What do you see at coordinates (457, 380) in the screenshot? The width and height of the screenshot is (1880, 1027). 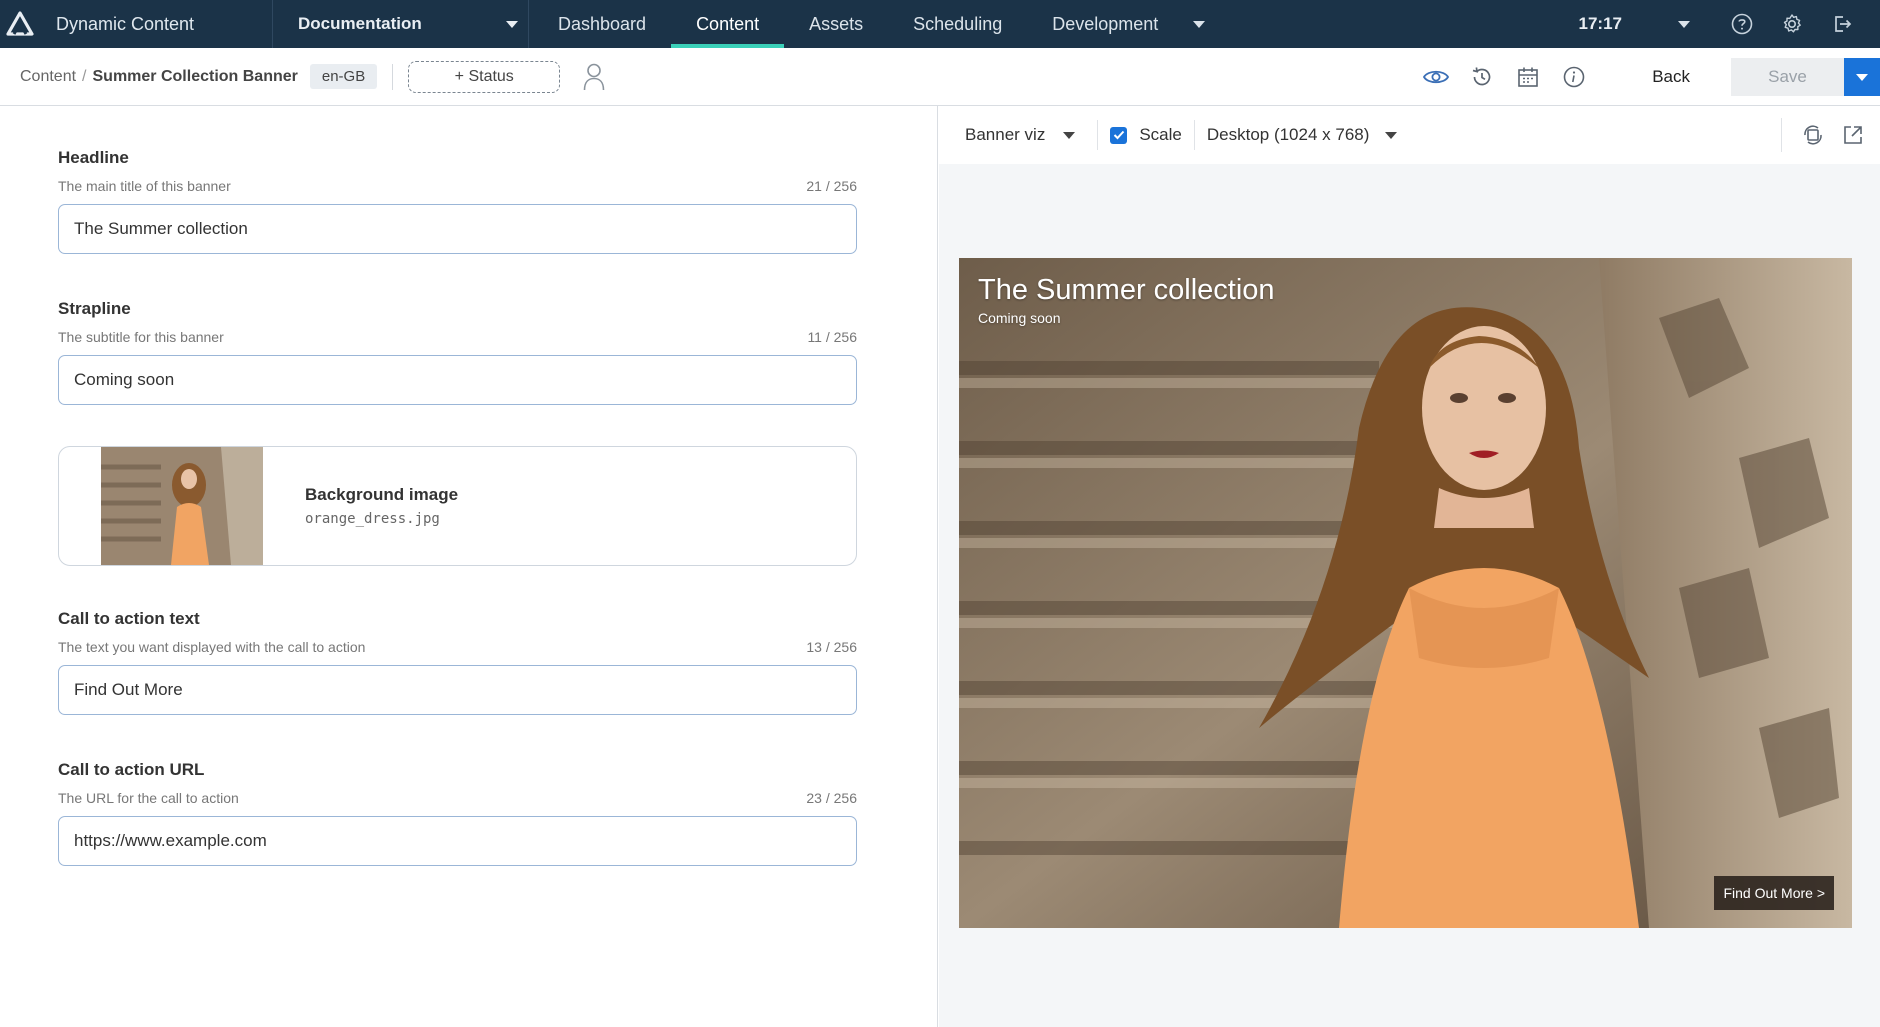 I see `strapline-input: Coming soon` at bounding box center [457, 380].